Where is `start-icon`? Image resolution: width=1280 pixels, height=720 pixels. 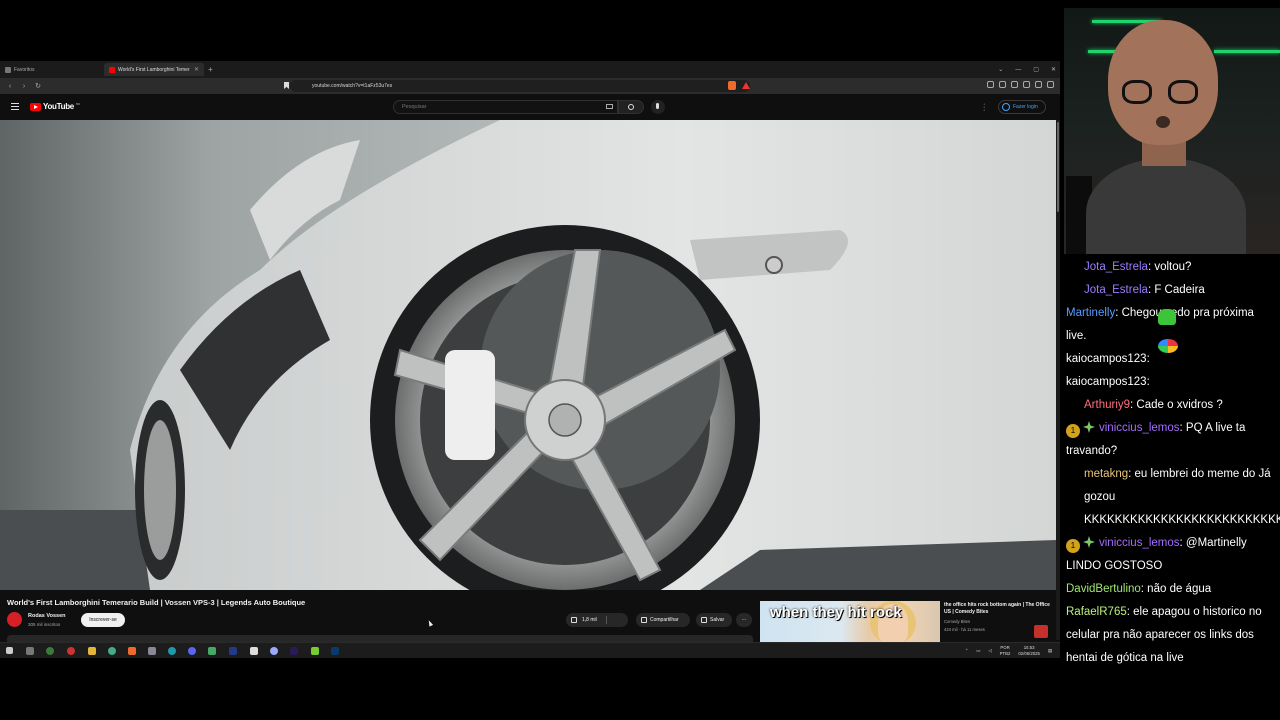
start-icon is located at coordinates (9, 650).